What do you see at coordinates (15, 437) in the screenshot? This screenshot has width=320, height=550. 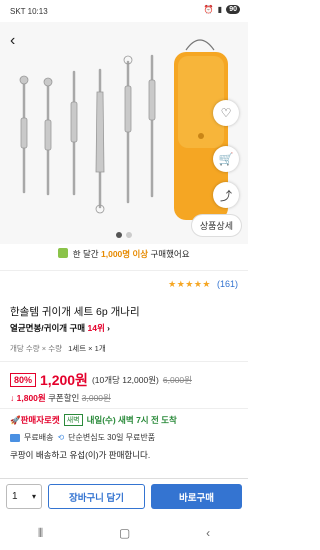 I see `truck-icon` at bounding box center [15, 437].